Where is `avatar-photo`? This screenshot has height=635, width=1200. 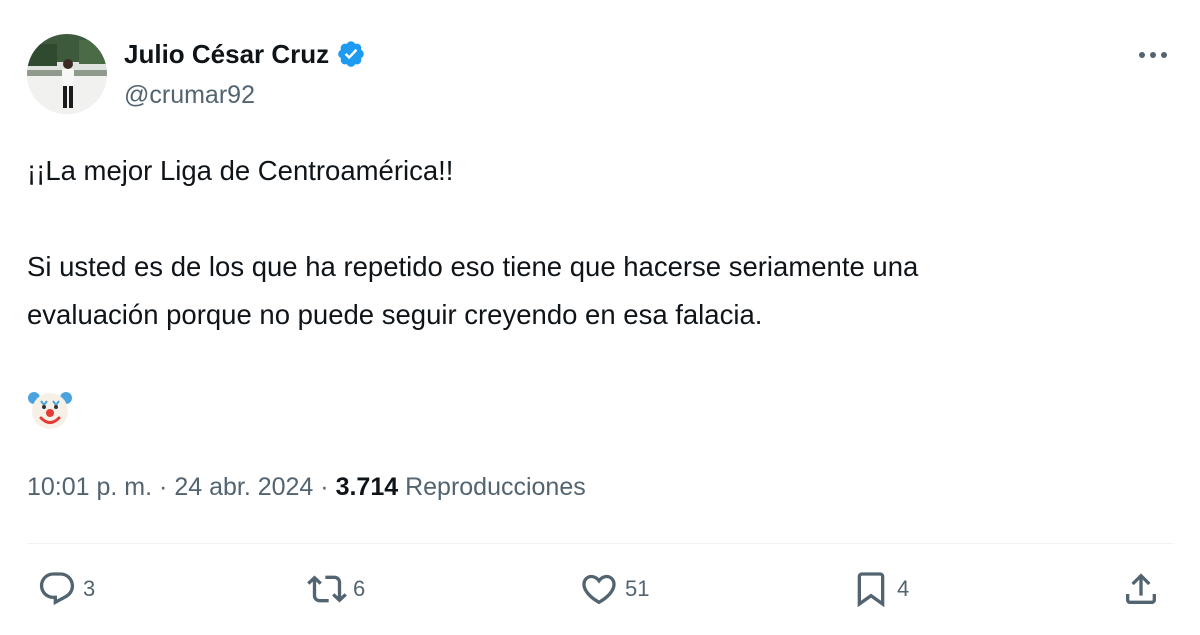 avatar-photo is located at coordinates (67, 74).